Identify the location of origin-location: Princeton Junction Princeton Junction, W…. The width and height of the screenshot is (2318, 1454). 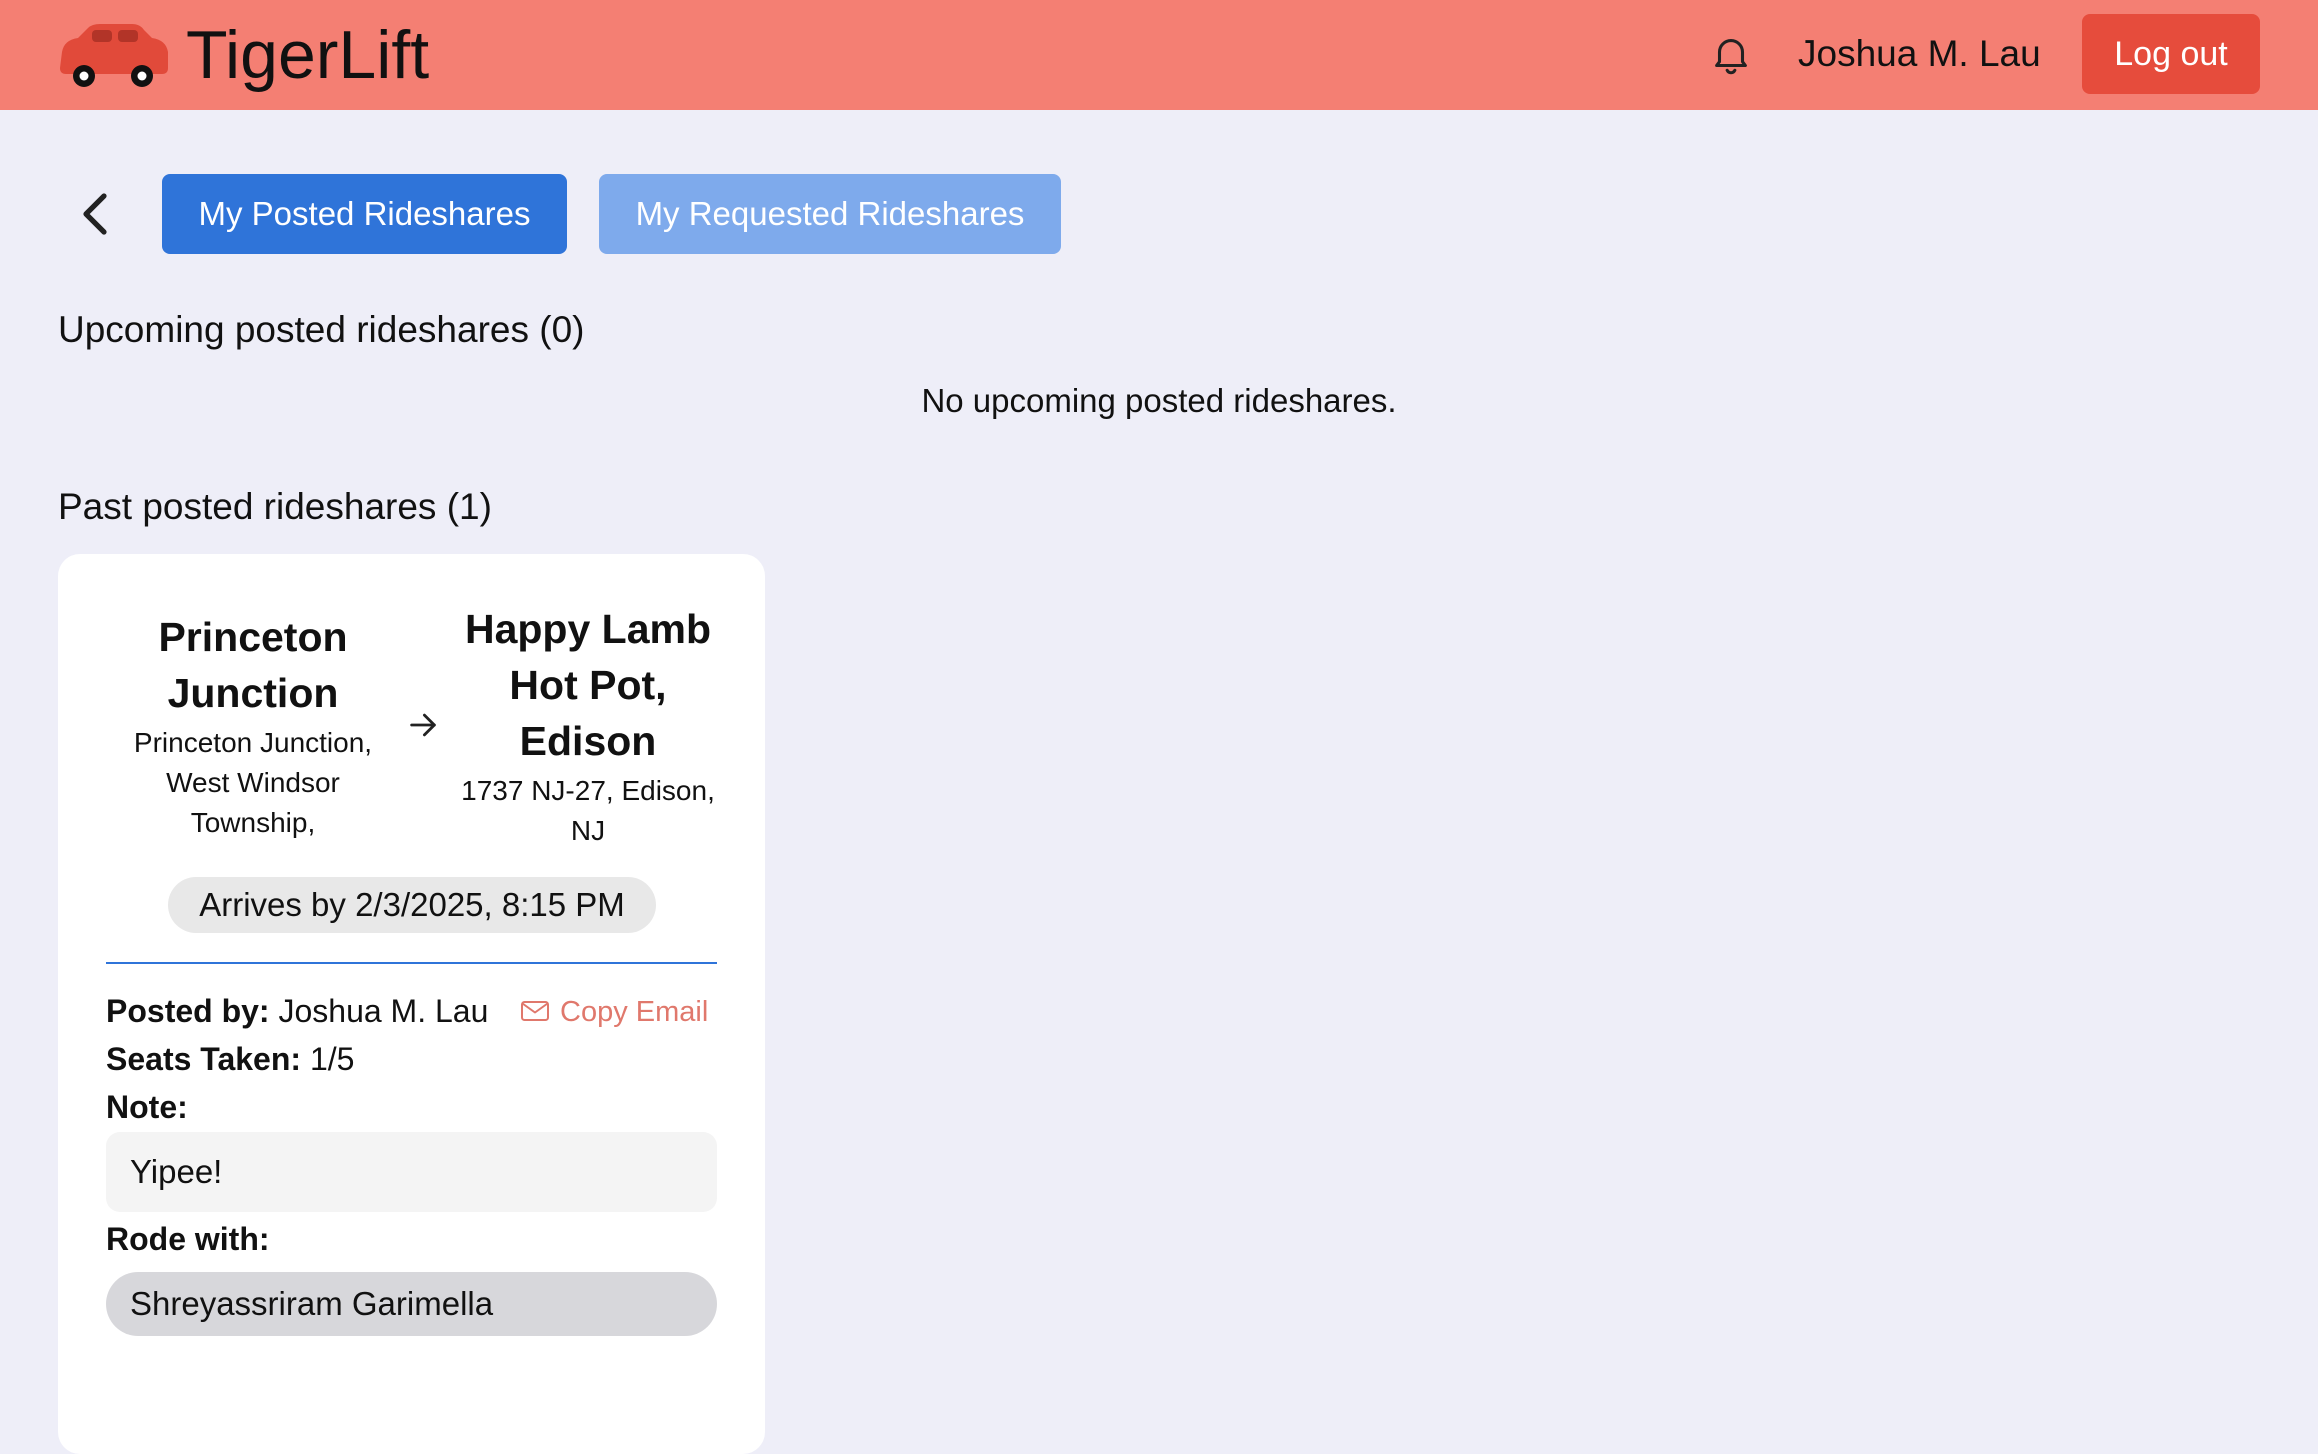
(253, 726).